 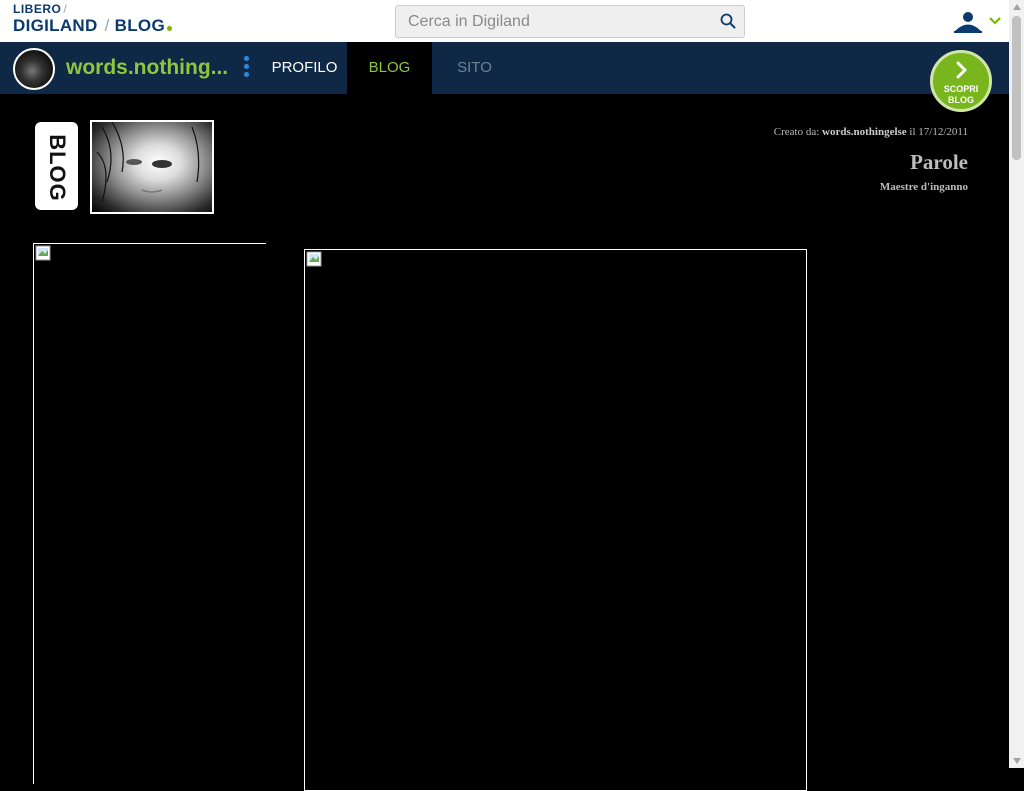 I want to click on libero-digiland-logo: LIBERO / DIGILAND / BLOG, so click(x=92, y=19).